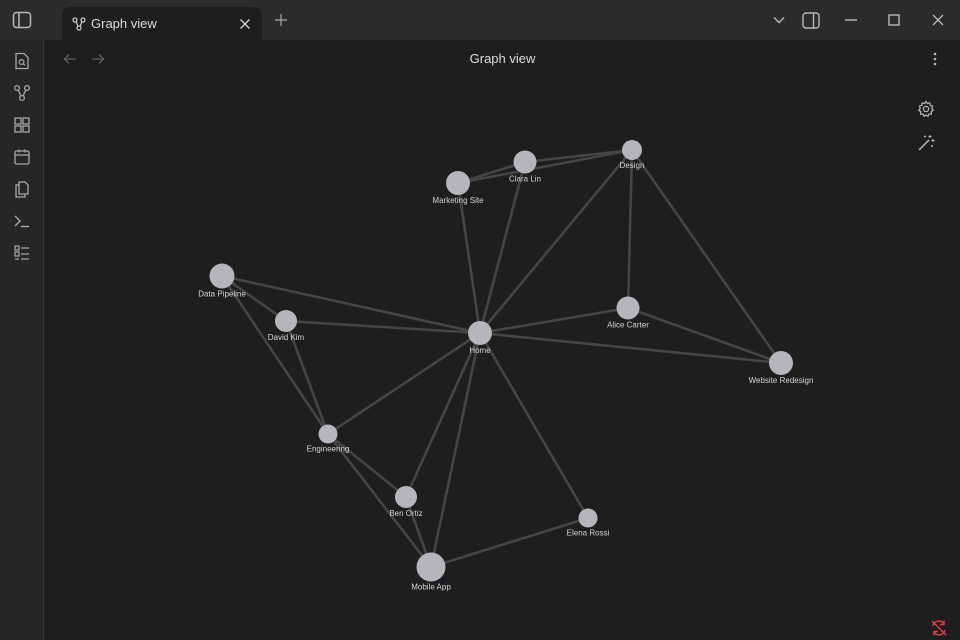 This screenshot has height=640, width=960. What do you see at coordinates (286, 321) in the screenshot?
I see `graph-node-david` at bounding box center [286, 321].